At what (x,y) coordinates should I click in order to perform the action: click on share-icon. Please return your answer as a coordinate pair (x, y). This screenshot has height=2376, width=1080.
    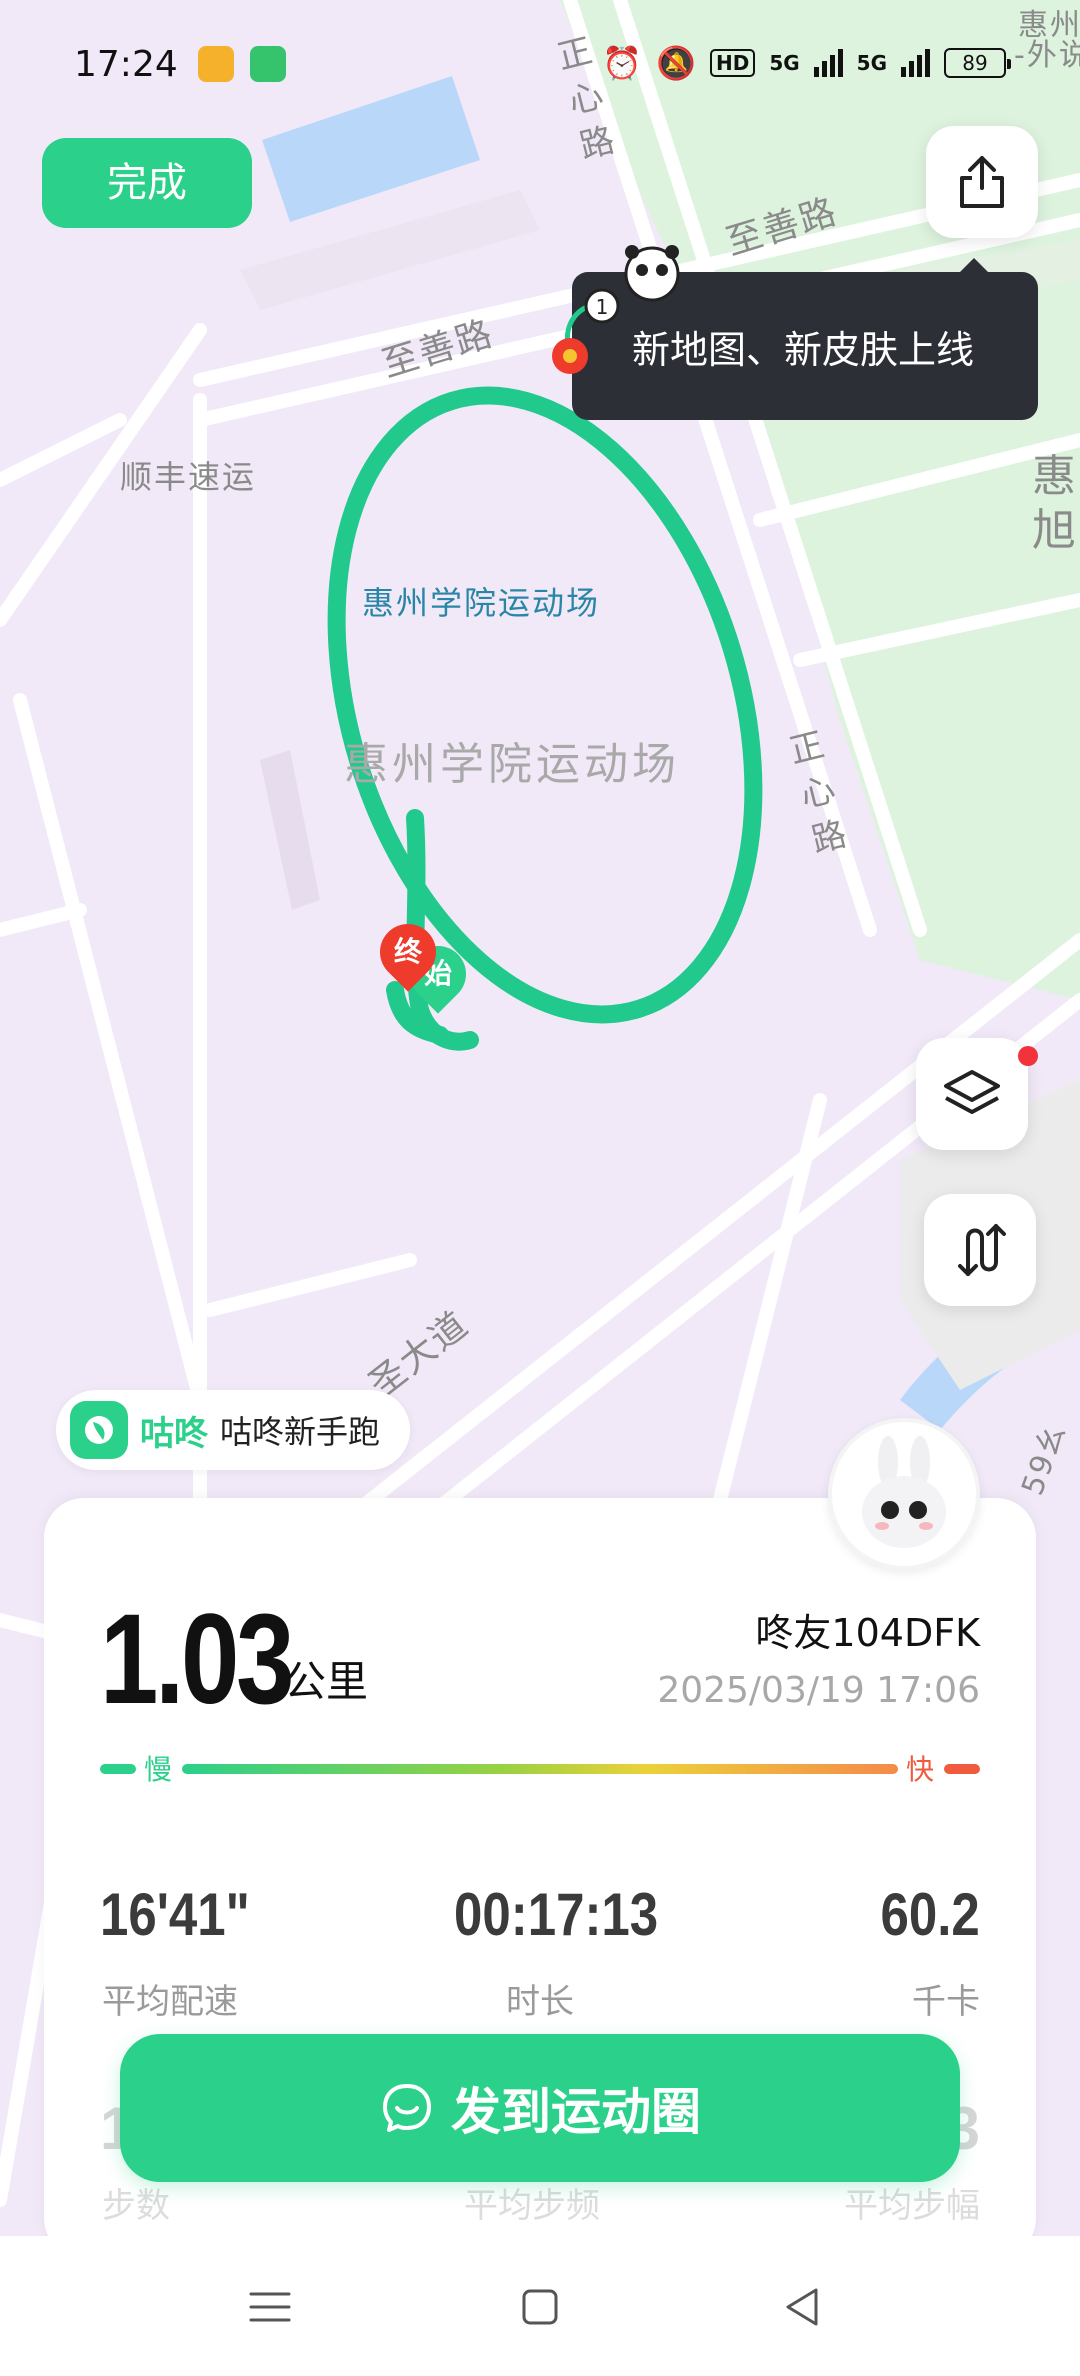
    Looking at the image, I should click on (982, 182).